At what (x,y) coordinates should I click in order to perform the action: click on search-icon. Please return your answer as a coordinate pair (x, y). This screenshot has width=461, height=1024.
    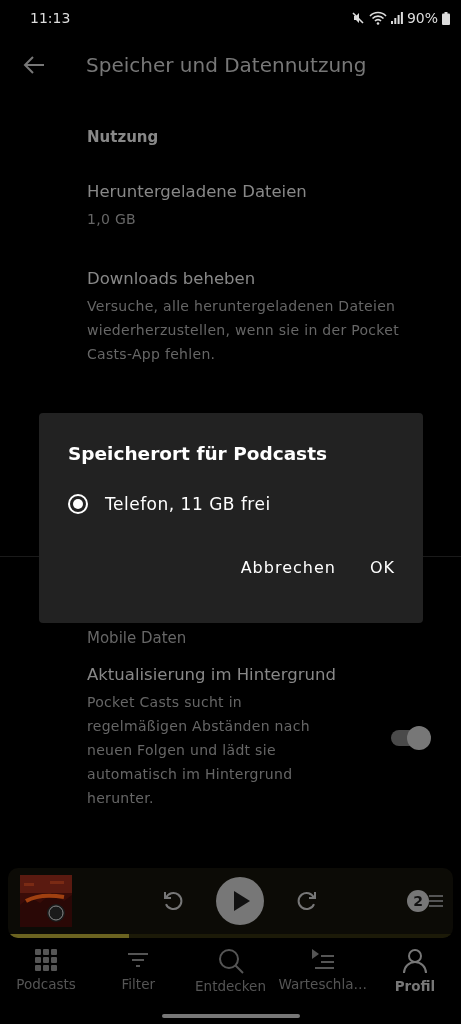
    Looking at the image, I should click on (230, 961).